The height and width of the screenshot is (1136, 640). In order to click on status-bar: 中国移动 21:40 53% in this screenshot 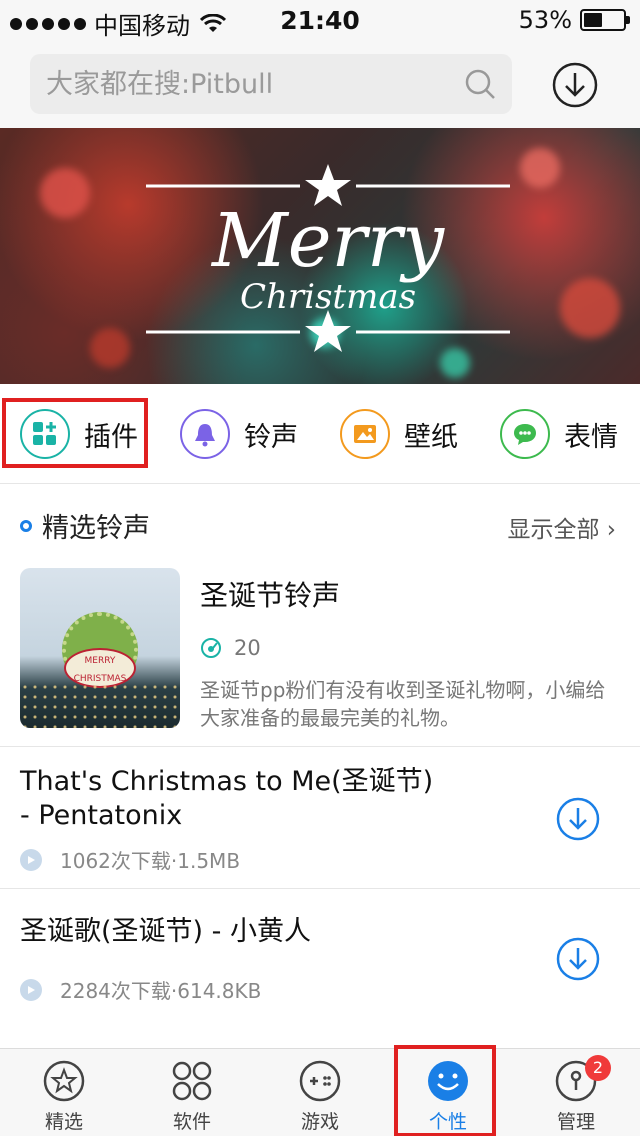, I will do `click(320, 20)`.